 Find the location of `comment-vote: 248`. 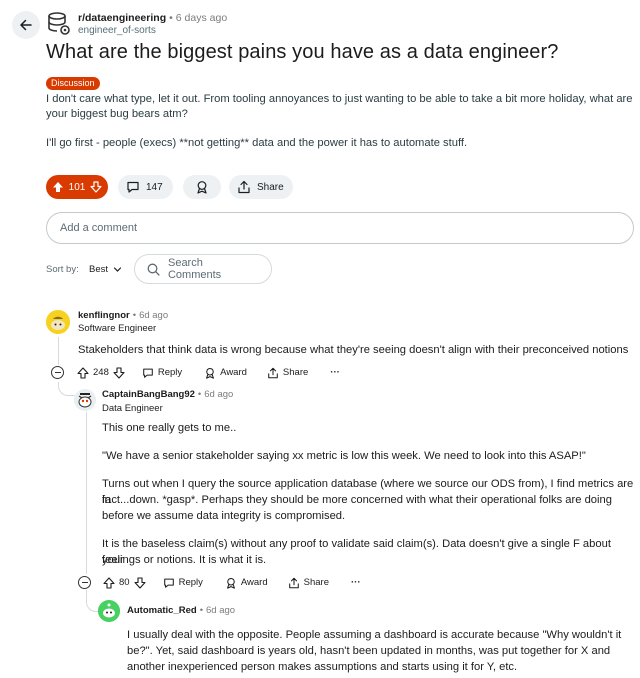

comment-vote: 248 is located at coordinates (101, 372).